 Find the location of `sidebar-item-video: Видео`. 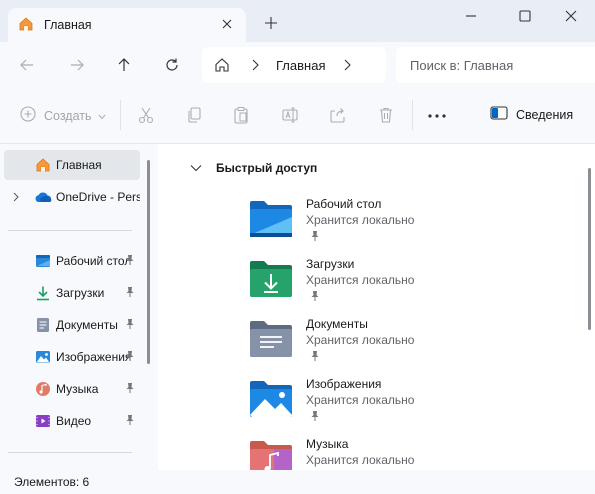

sidebar-item-video: Видео is located at coordinates (70, 421).